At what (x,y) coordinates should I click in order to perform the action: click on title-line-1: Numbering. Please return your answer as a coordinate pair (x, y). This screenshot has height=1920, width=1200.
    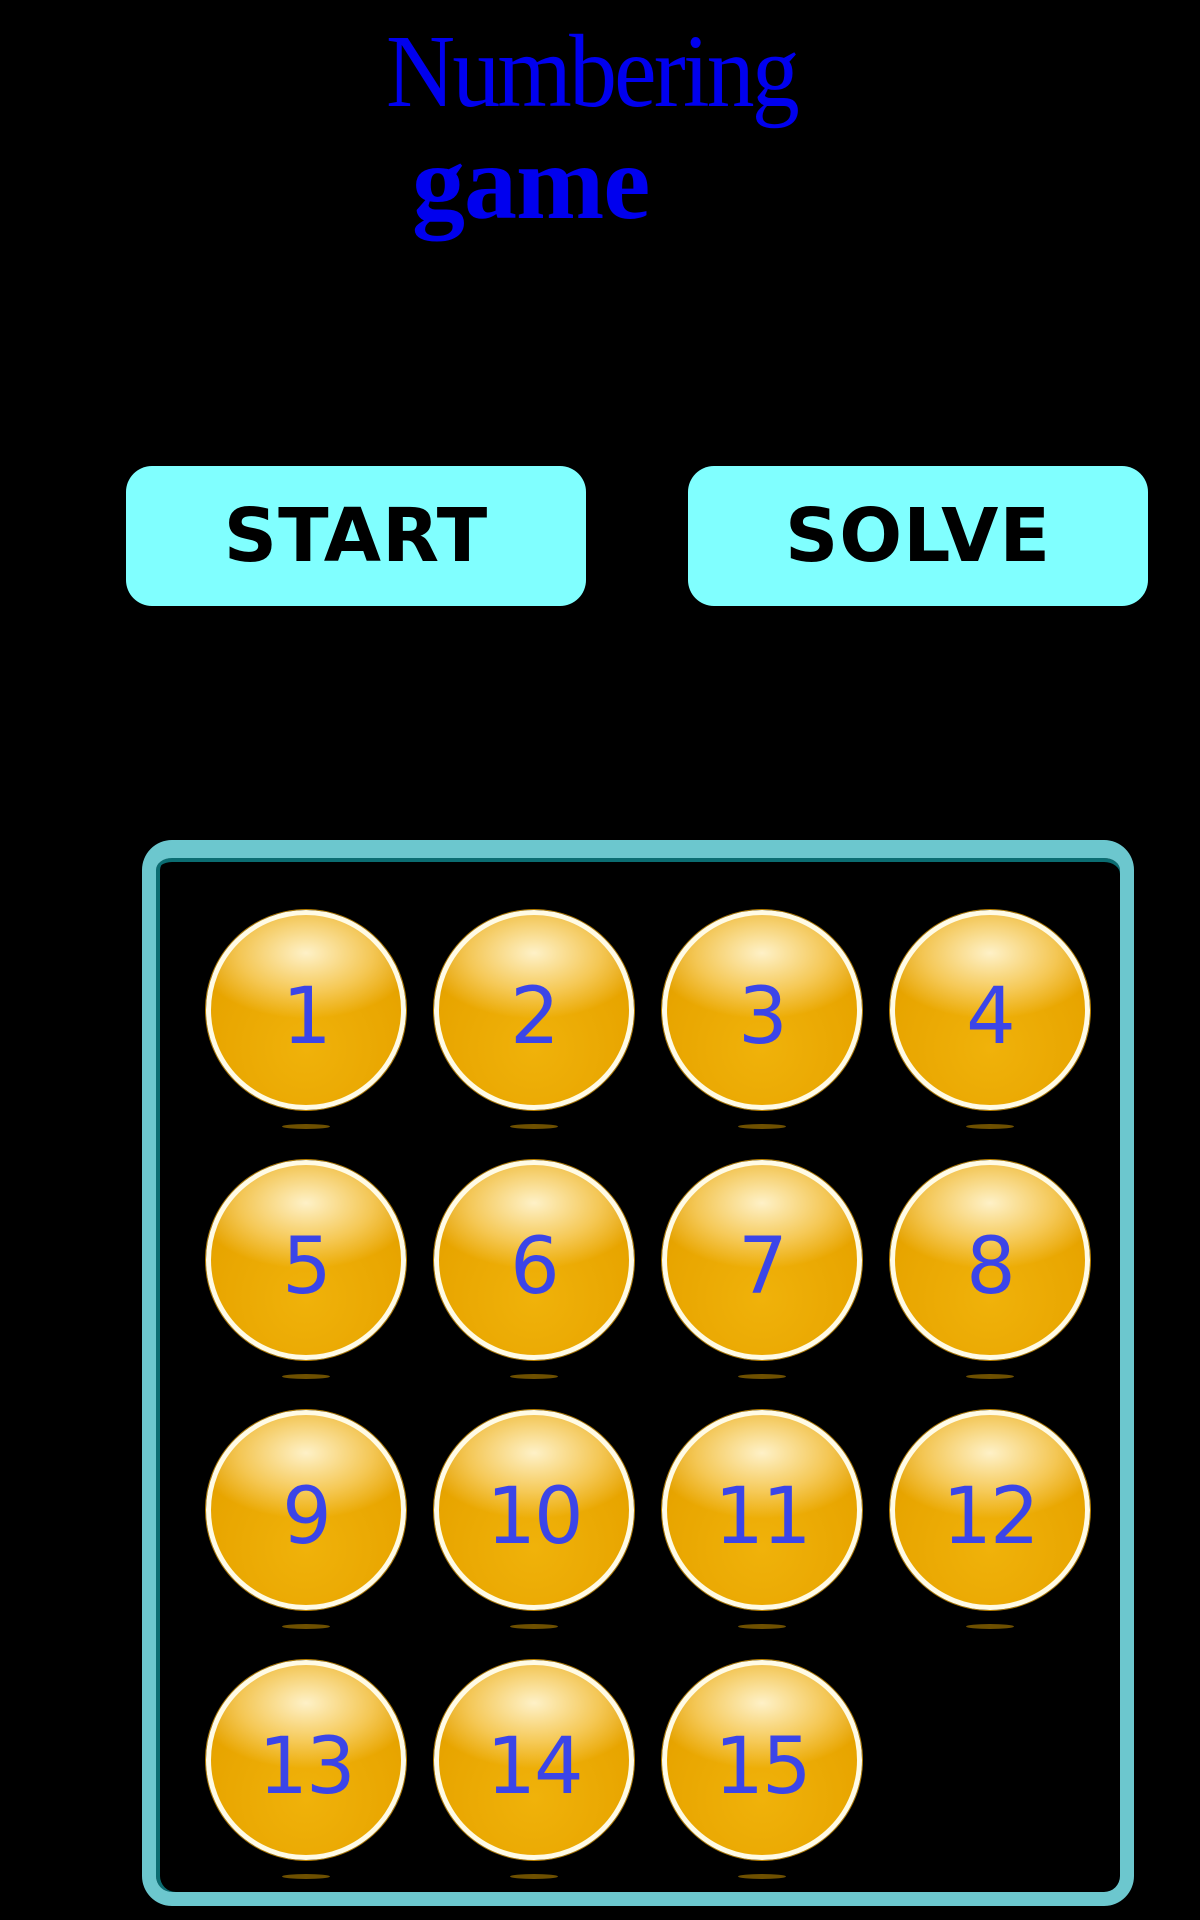
    Looking at the image, I should click on (593, 71).